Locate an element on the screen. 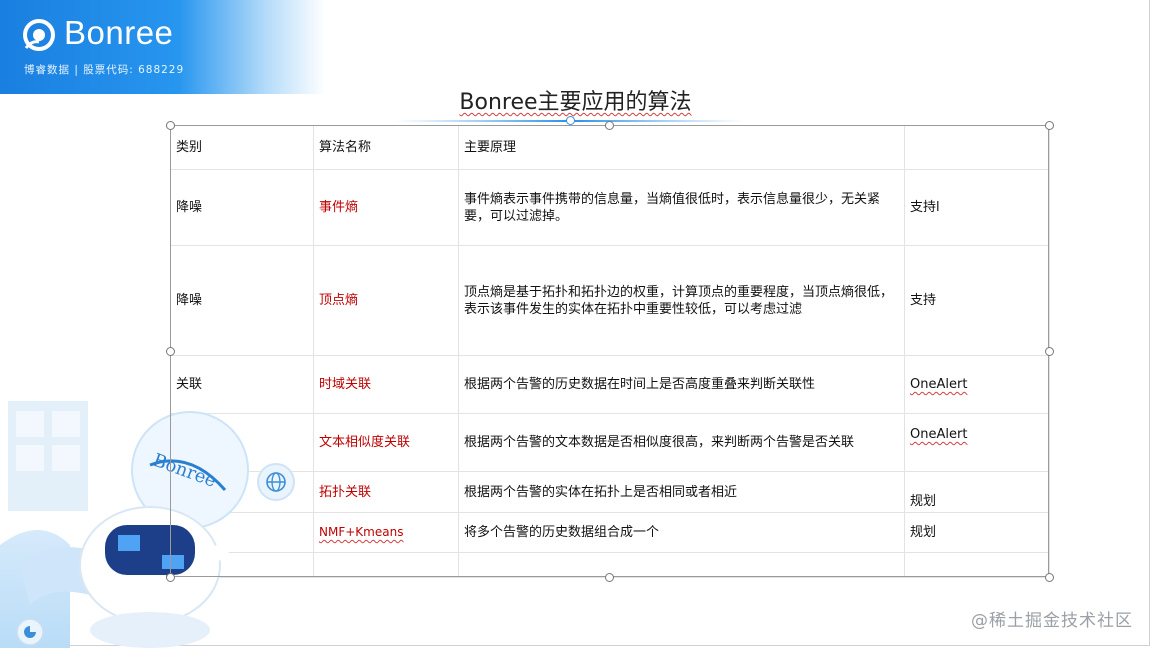  brand-header: Bonree 博睿数据 | 股票代码: 688229 is located at coordinates (162, 47).